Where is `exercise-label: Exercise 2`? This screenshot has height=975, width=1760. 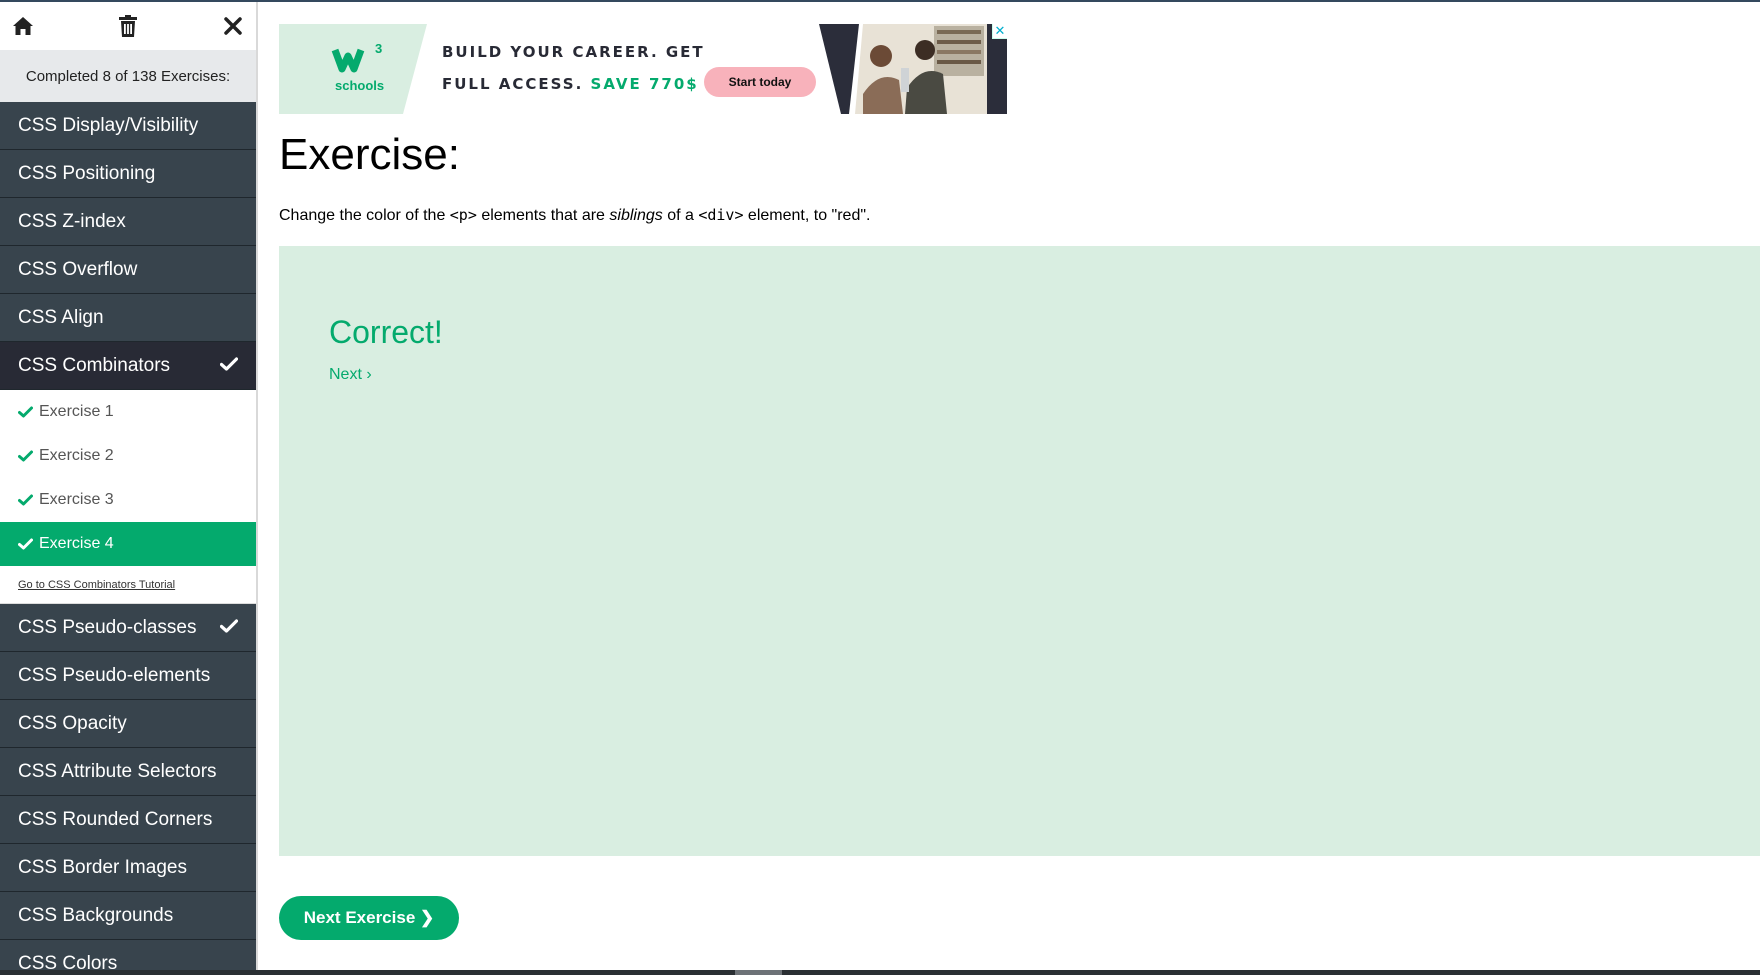 exercise-label: Exercise 2 is located at coordinates (76, 455).